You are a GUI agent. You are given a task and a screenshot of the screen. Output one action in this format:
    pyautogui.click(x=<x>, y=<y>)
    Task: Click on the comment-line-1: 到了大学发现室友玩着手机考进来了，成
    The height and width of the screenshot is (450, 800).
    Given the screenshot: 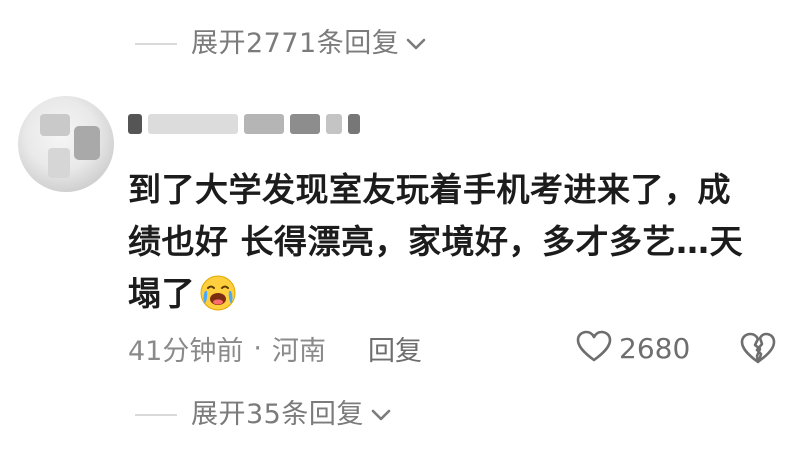 What is the action you would take?
    pyautogui.click(x=429, y=189)
    